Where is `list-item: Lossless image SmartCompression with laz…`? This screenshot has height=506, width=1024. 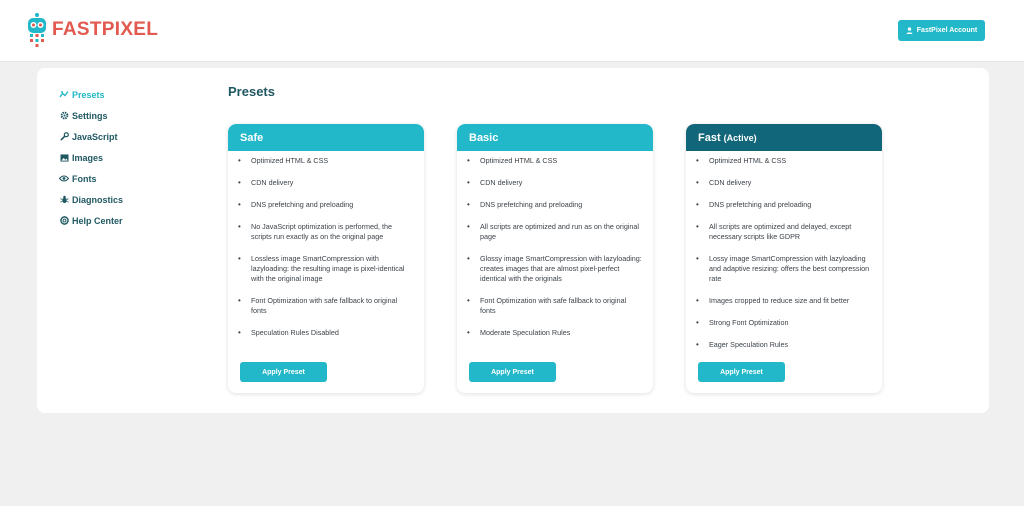
list-item: Lossless image SmartCompression with laz… is located at coordinates (326, 269).